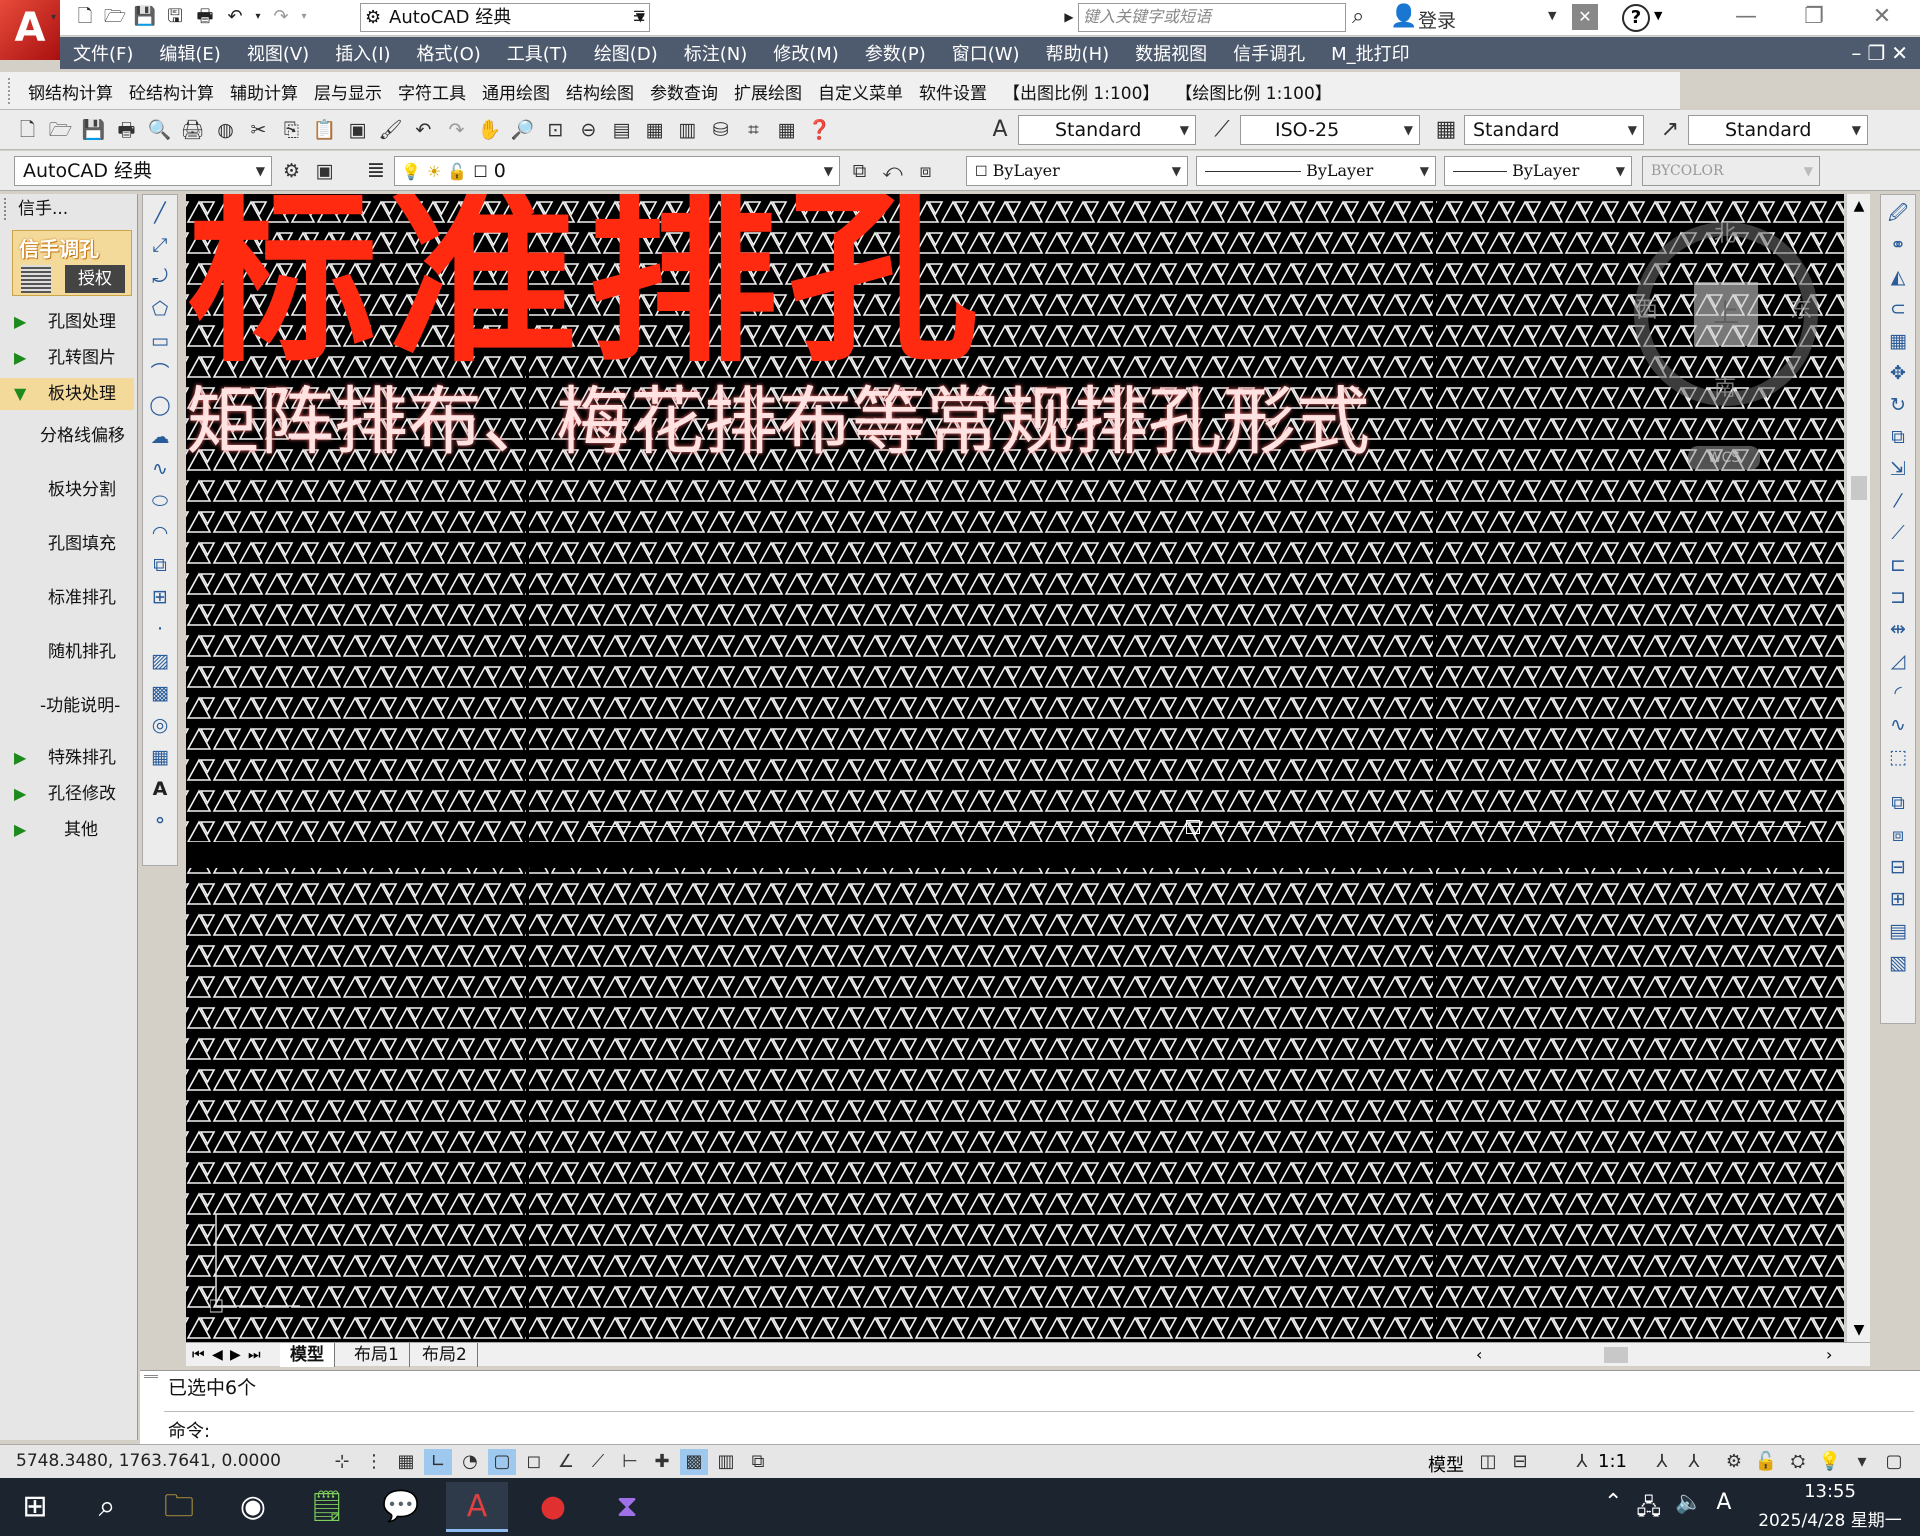  What do you see at coordinates (401, 1507) in the screenshot?
I see `wechat-icon: 💬` at bounding box center [401, 1507].